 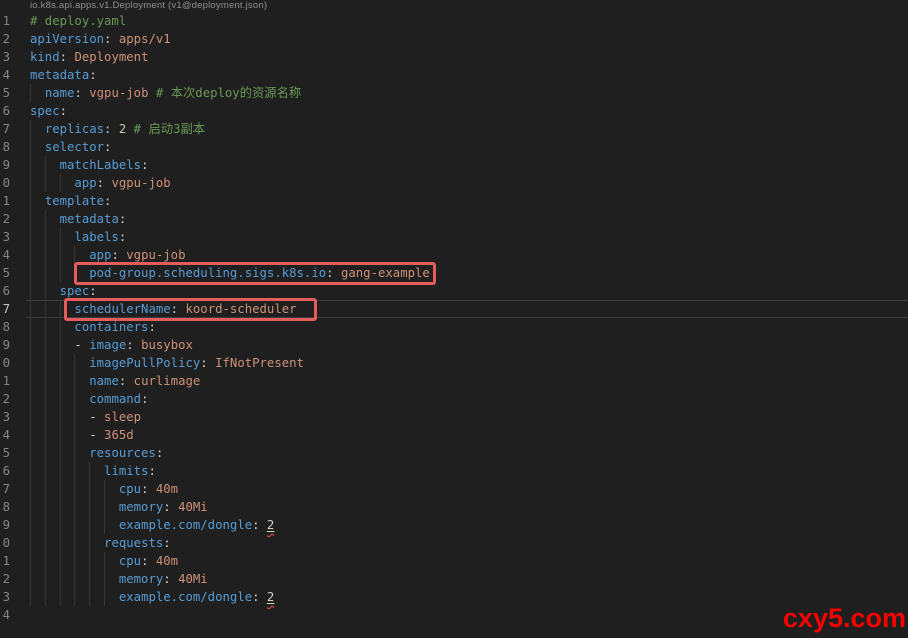 What do you see at coordinates (469, 57) in the screenshot?
I see `code-text: kind: Deployment` at bounding box center [469, 57].